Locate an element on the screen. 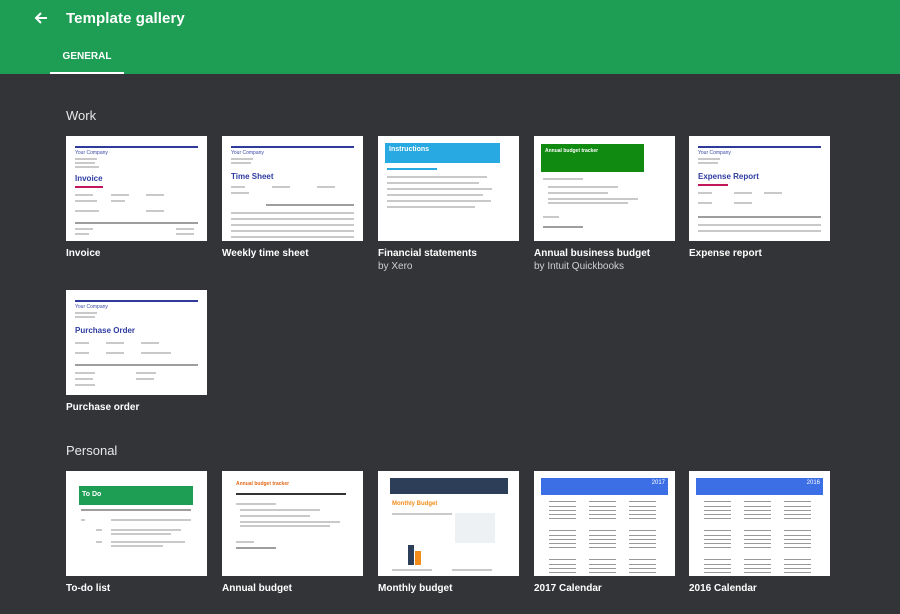 The height and width of the screenshot is (614, 900). template-thumbnail: Your Company Purchase Order is located at coordinates (136, 342).